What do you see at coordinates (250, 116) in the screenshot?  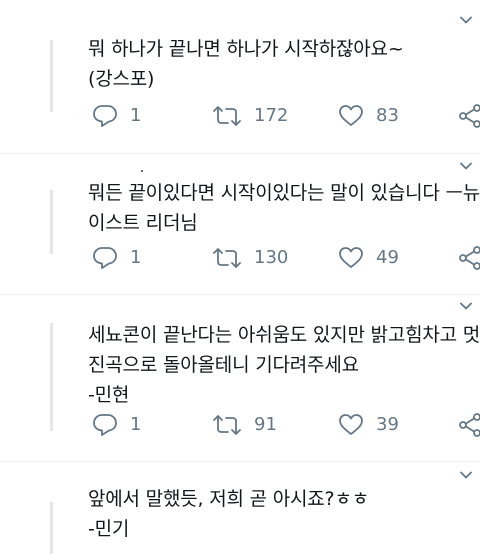 I see `retweet-button: 172` at bounding box center [250, 116].